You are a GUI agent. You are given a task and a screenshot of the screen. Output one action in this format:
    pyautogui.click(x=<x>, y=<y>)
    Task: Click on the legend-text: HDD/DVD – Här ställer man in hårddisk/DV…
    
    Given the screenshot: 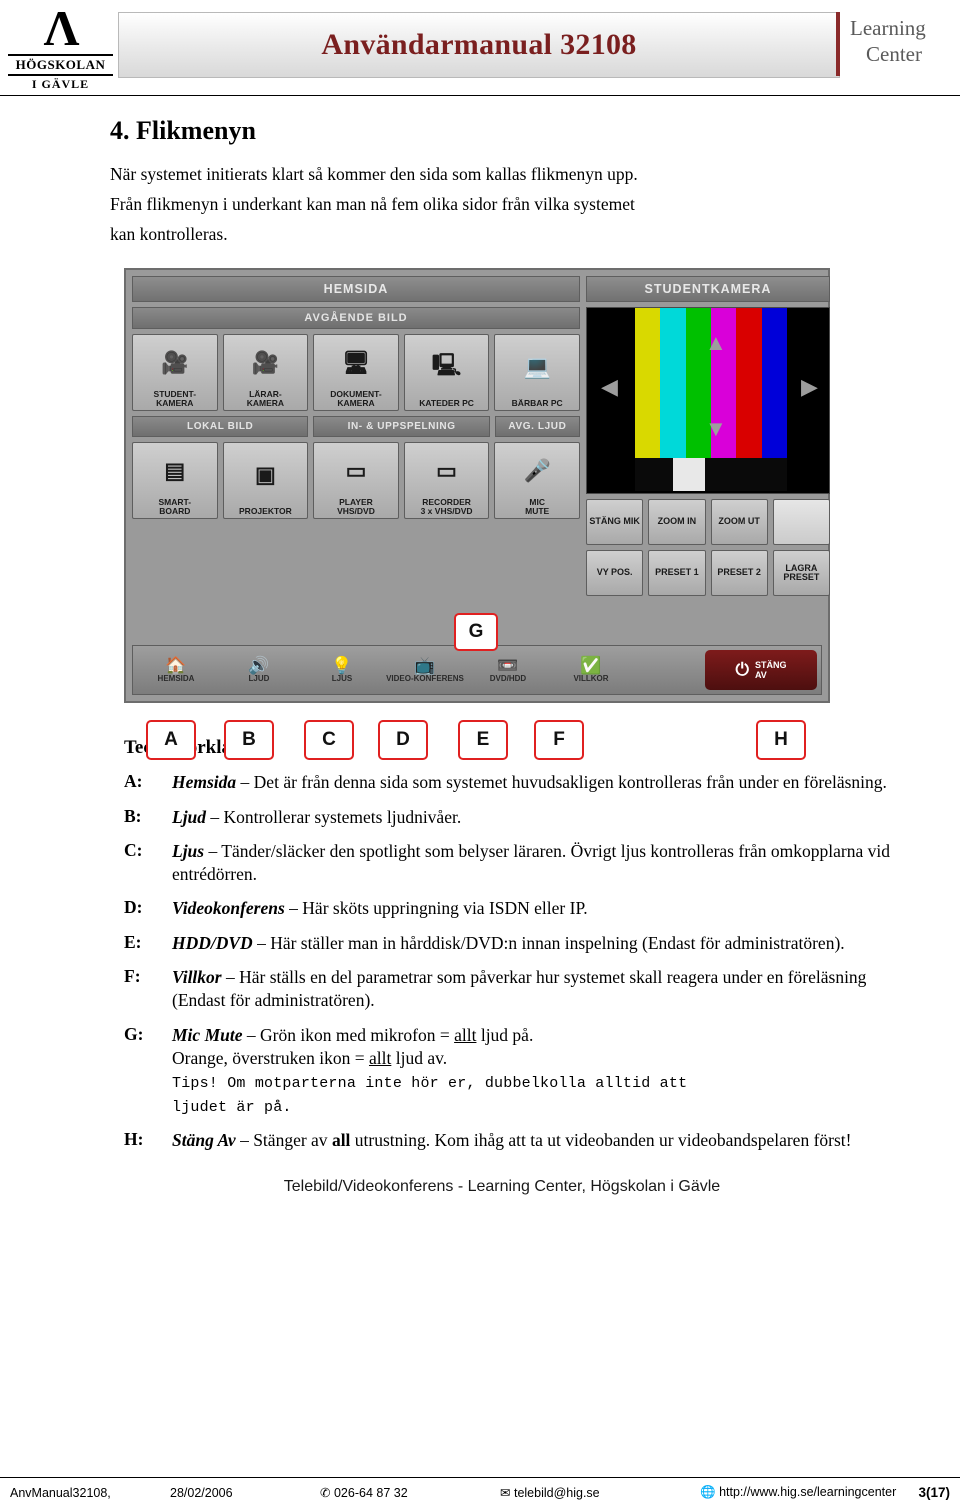 What is the action you would take?
    pyautogui.click(x=508, y=943)
    